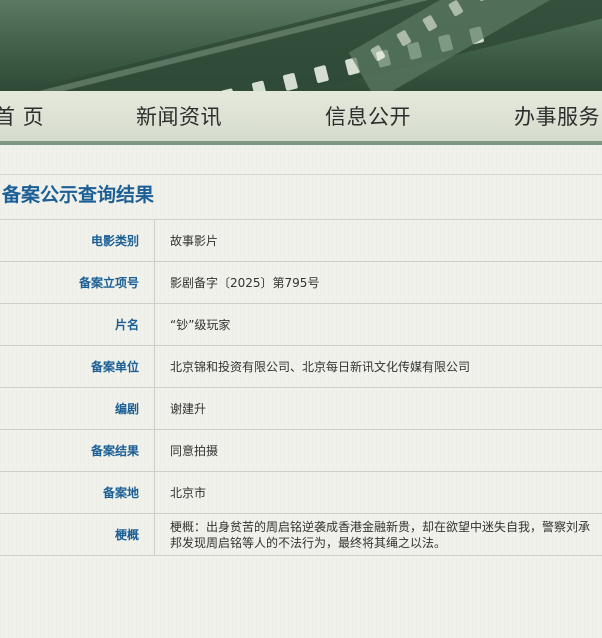 The width and height of the screenshot is (602, 638). I want to click on row-label: 片名, so click(77, 324).